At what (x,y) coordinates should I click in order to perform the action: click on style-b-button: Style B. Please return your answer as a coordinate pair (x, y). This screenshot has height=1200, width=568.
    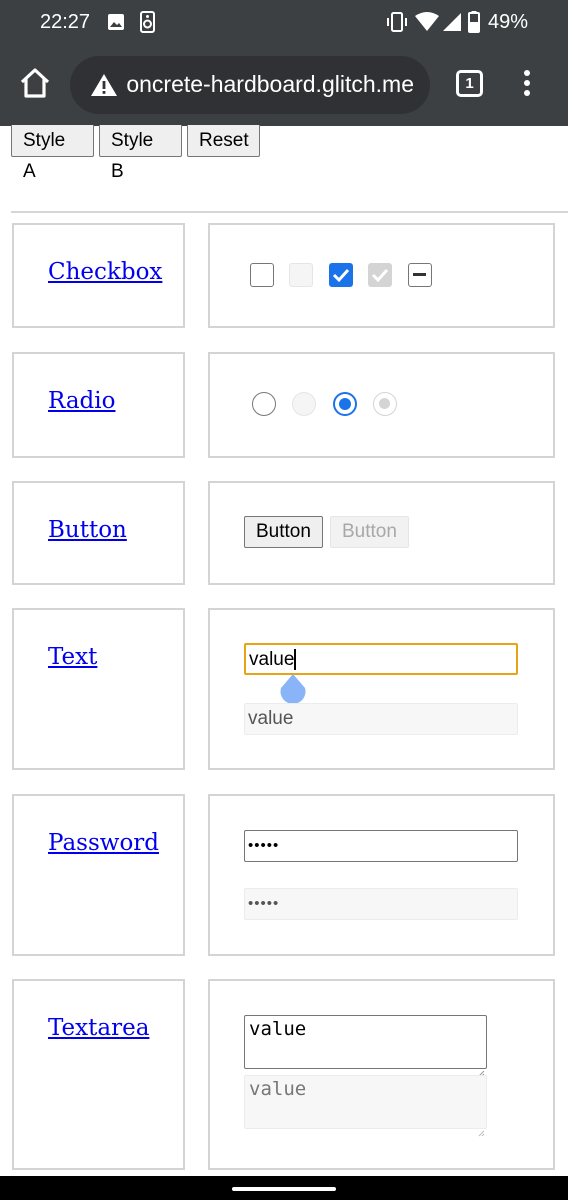
    Looking at the image, I should click on (140, 153).